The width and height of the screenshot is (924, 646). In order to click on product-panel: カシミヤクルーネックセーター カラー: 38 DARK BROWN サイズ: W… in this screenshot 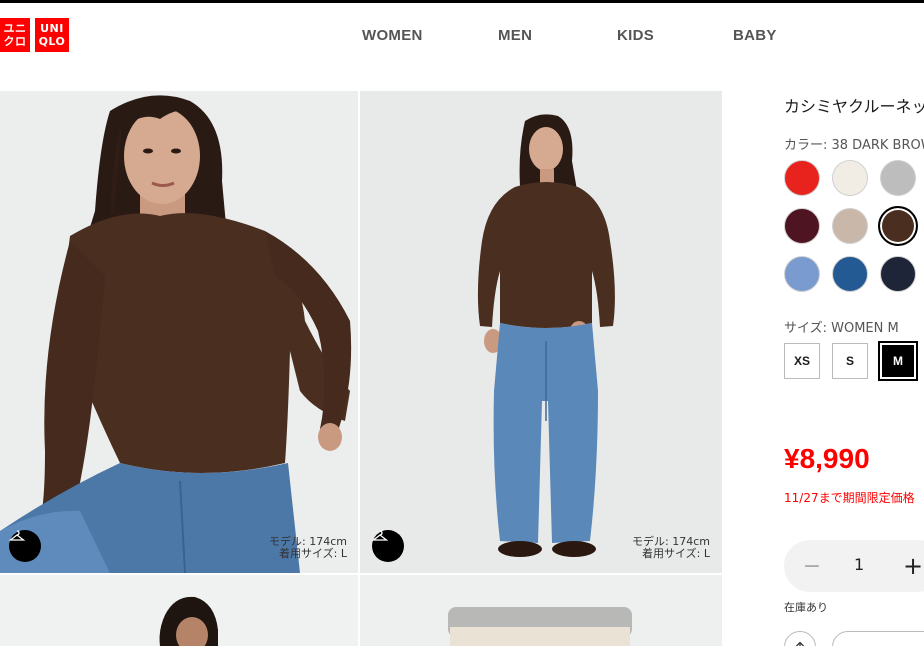, I will do `click(854, 368)`.